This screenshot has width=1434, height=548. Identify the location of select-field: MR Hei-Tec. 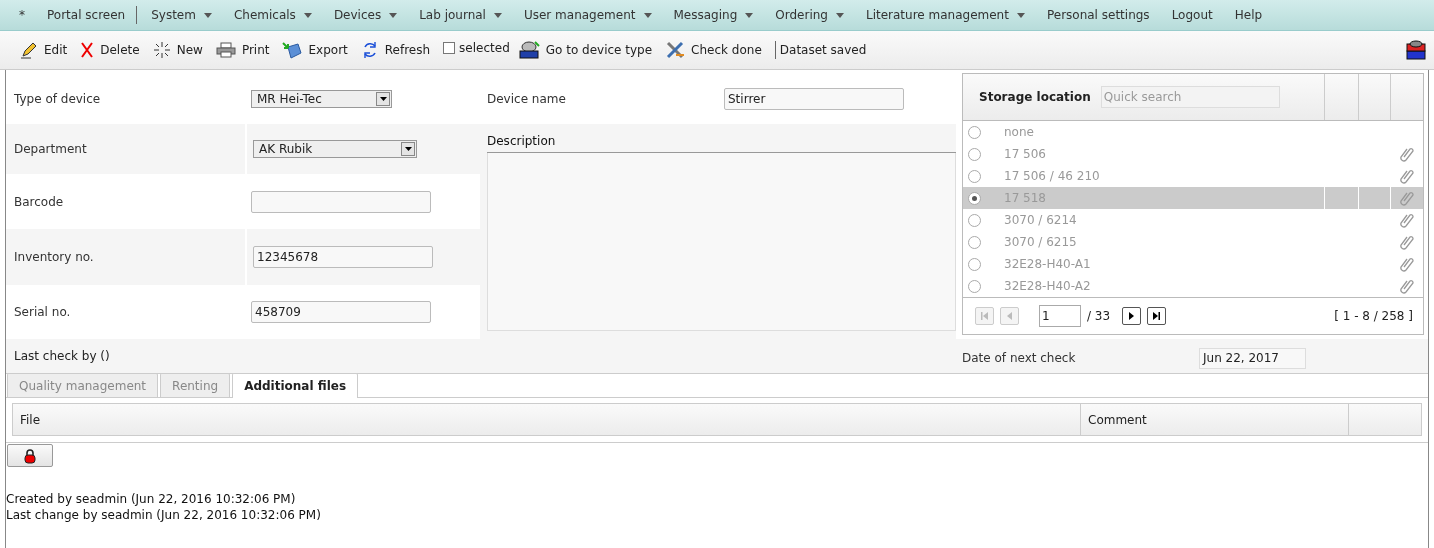
(321, 98).